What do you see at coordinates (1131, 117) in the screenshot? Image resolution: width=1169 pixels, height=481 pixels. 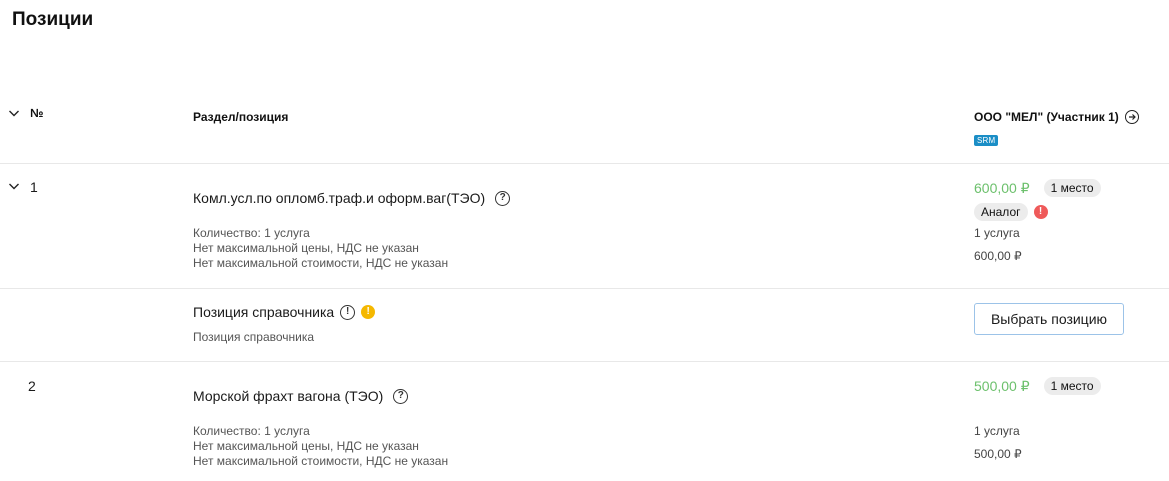 I see `arrow-right-circle-icon` at bounding box center [1131, 117].